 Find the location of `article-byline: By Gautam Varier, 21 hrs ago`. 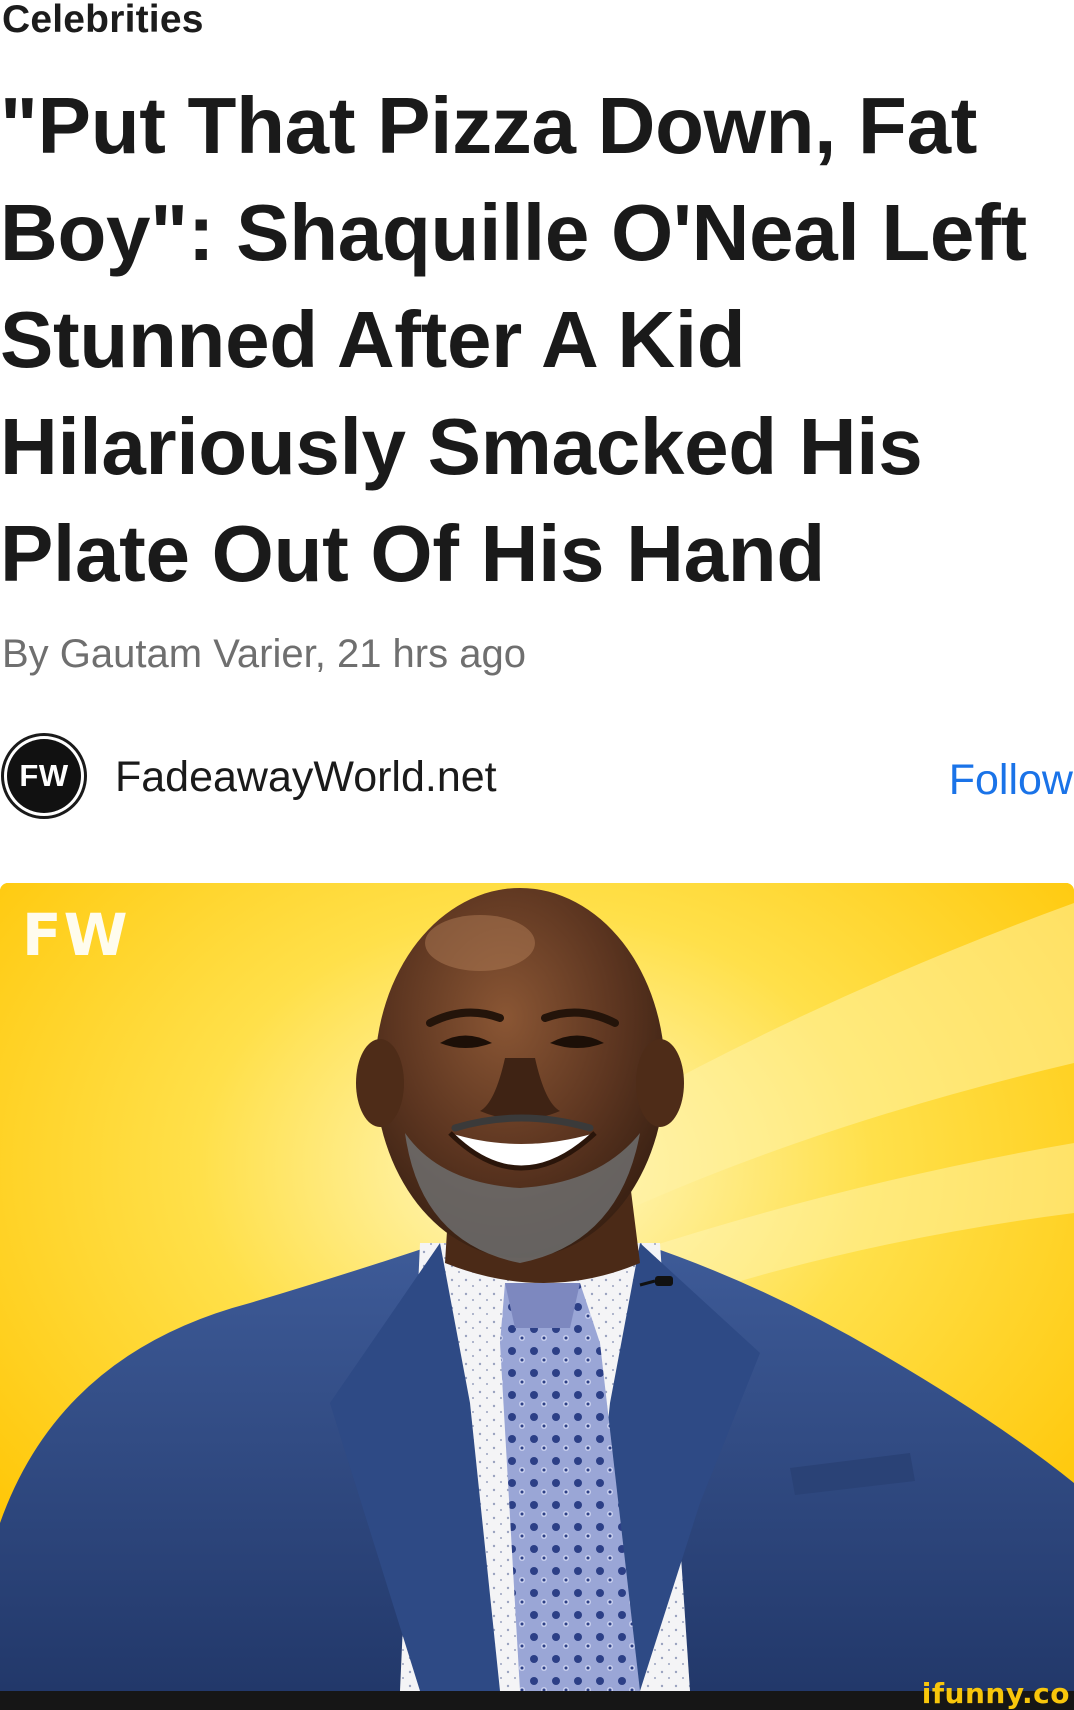

article-byline: By Gautam Varier, 21 hrs ago is located at coordinates (264, 654).